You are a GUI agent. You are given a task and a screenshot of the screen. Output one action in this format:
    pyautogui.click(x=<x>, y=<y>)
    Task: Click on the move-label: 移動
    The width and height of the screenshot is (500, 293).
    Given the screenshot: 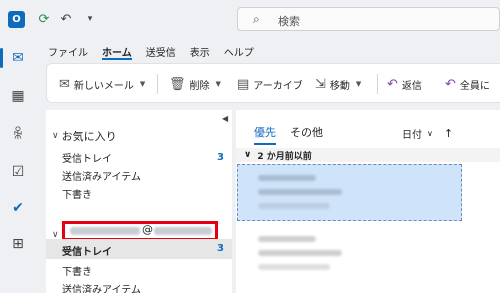 What is the action you would take?
    pyautogui.click(x=339, y=86)
    